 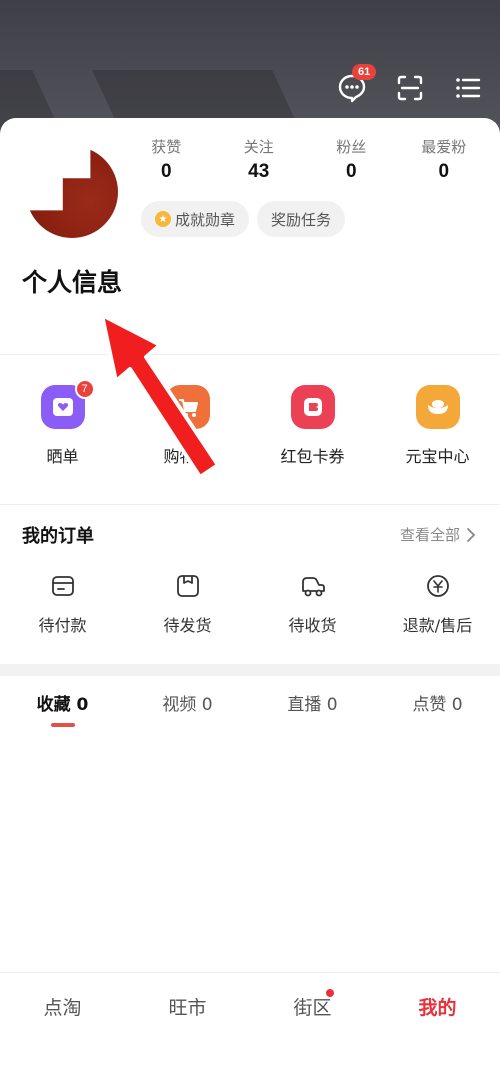 I want to click on scan-button, so click(x=410, y=88).